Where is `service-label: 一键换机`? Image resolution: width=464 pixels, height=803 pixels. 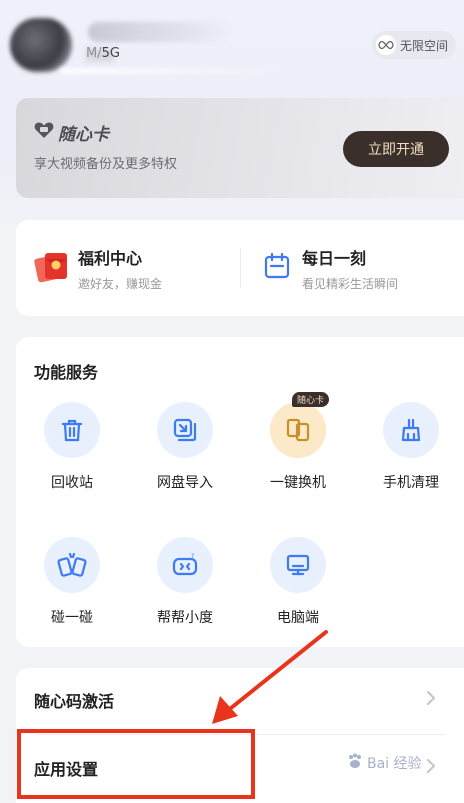
service-label: 一键换机 is located at coordinates (298, 483).